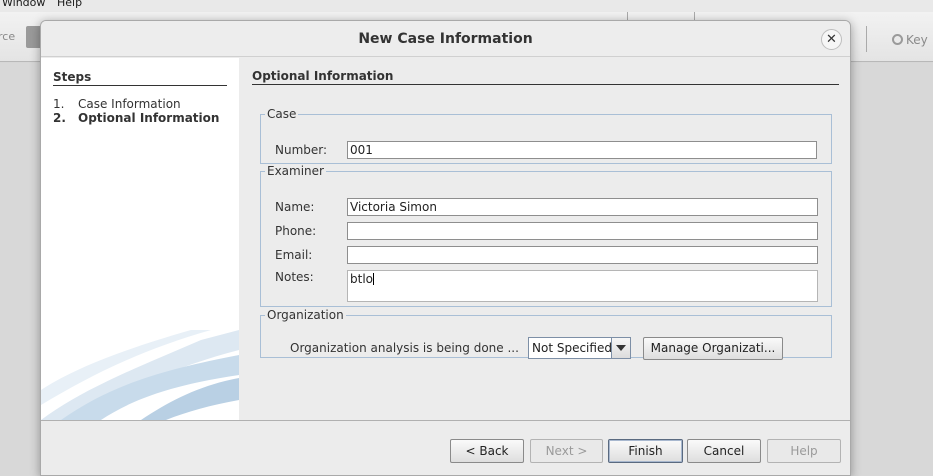 Image resolution: width=933 pixels, height=476 pixels. Describe the element at coordinates (361, 279) in the screenshot. I see `examiner-notes-text: btlo` at that location.